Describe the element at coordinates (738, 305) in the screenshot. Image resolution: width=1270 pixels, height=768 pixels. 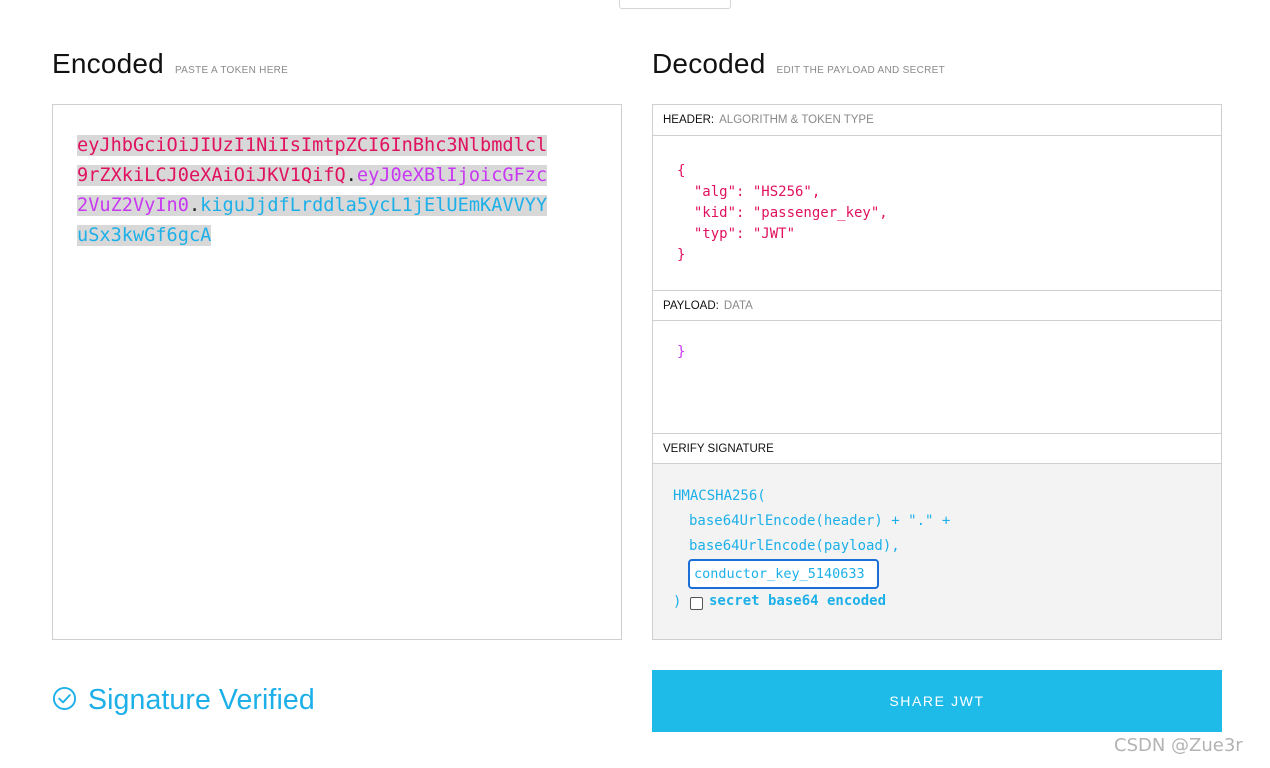
I see `payload-sublabel: DATA` at that location.